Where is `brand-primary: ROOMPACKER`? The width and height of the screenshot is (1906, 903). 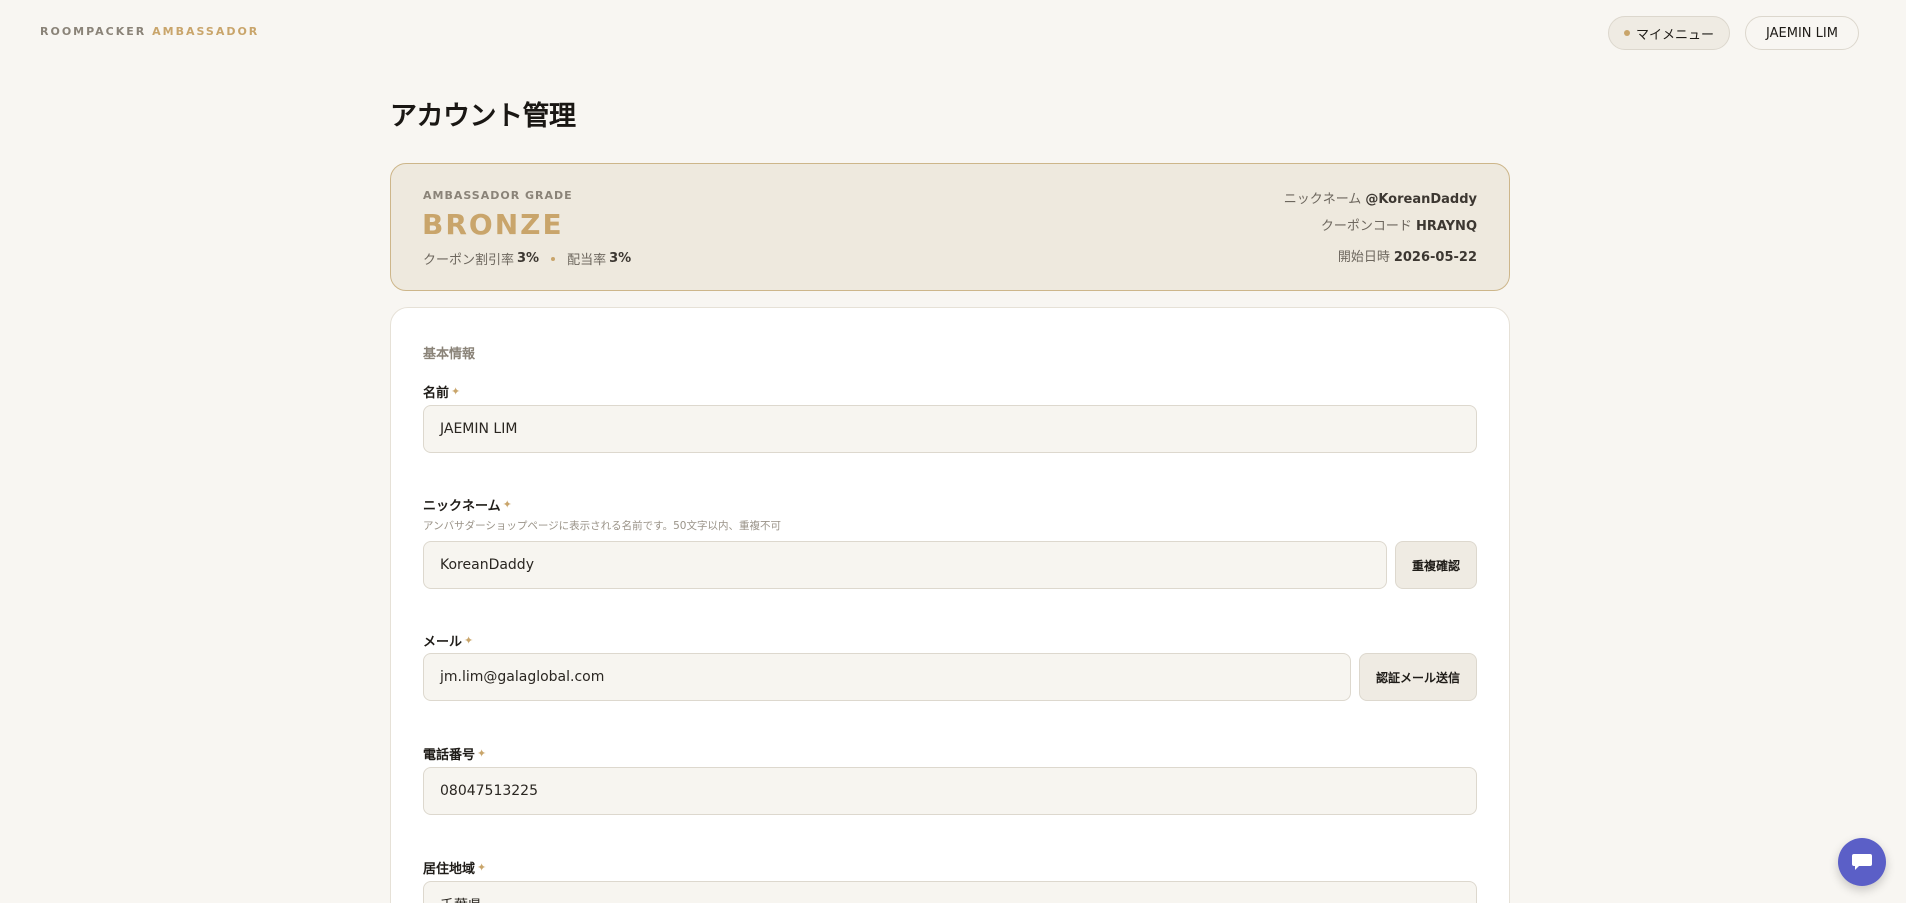
brand-primary: ROOMPACKER is located at coordinates (93, 31).